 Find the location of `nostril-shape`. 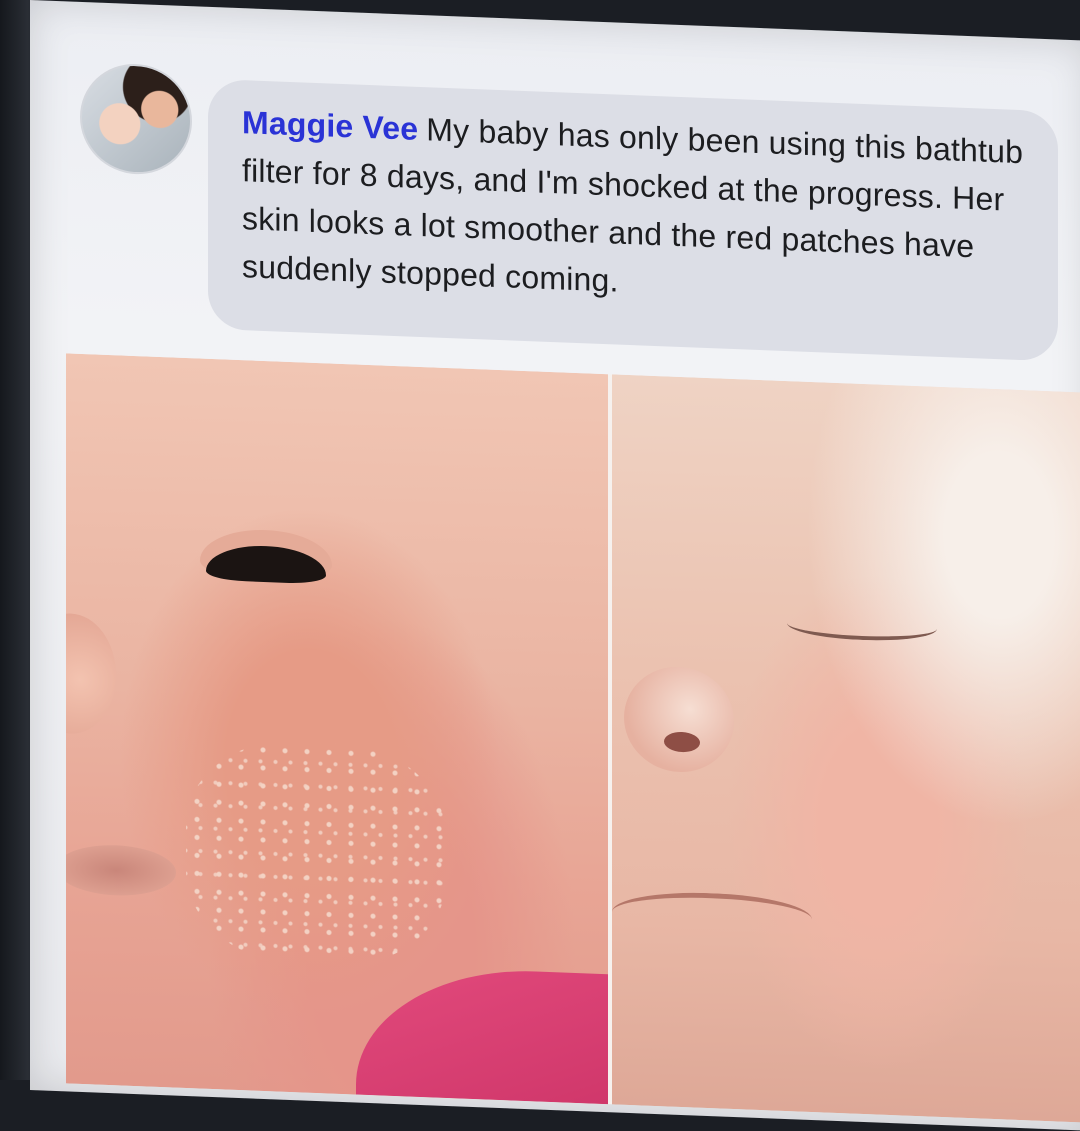

nostril-shape is located at coordinates (682, 742).